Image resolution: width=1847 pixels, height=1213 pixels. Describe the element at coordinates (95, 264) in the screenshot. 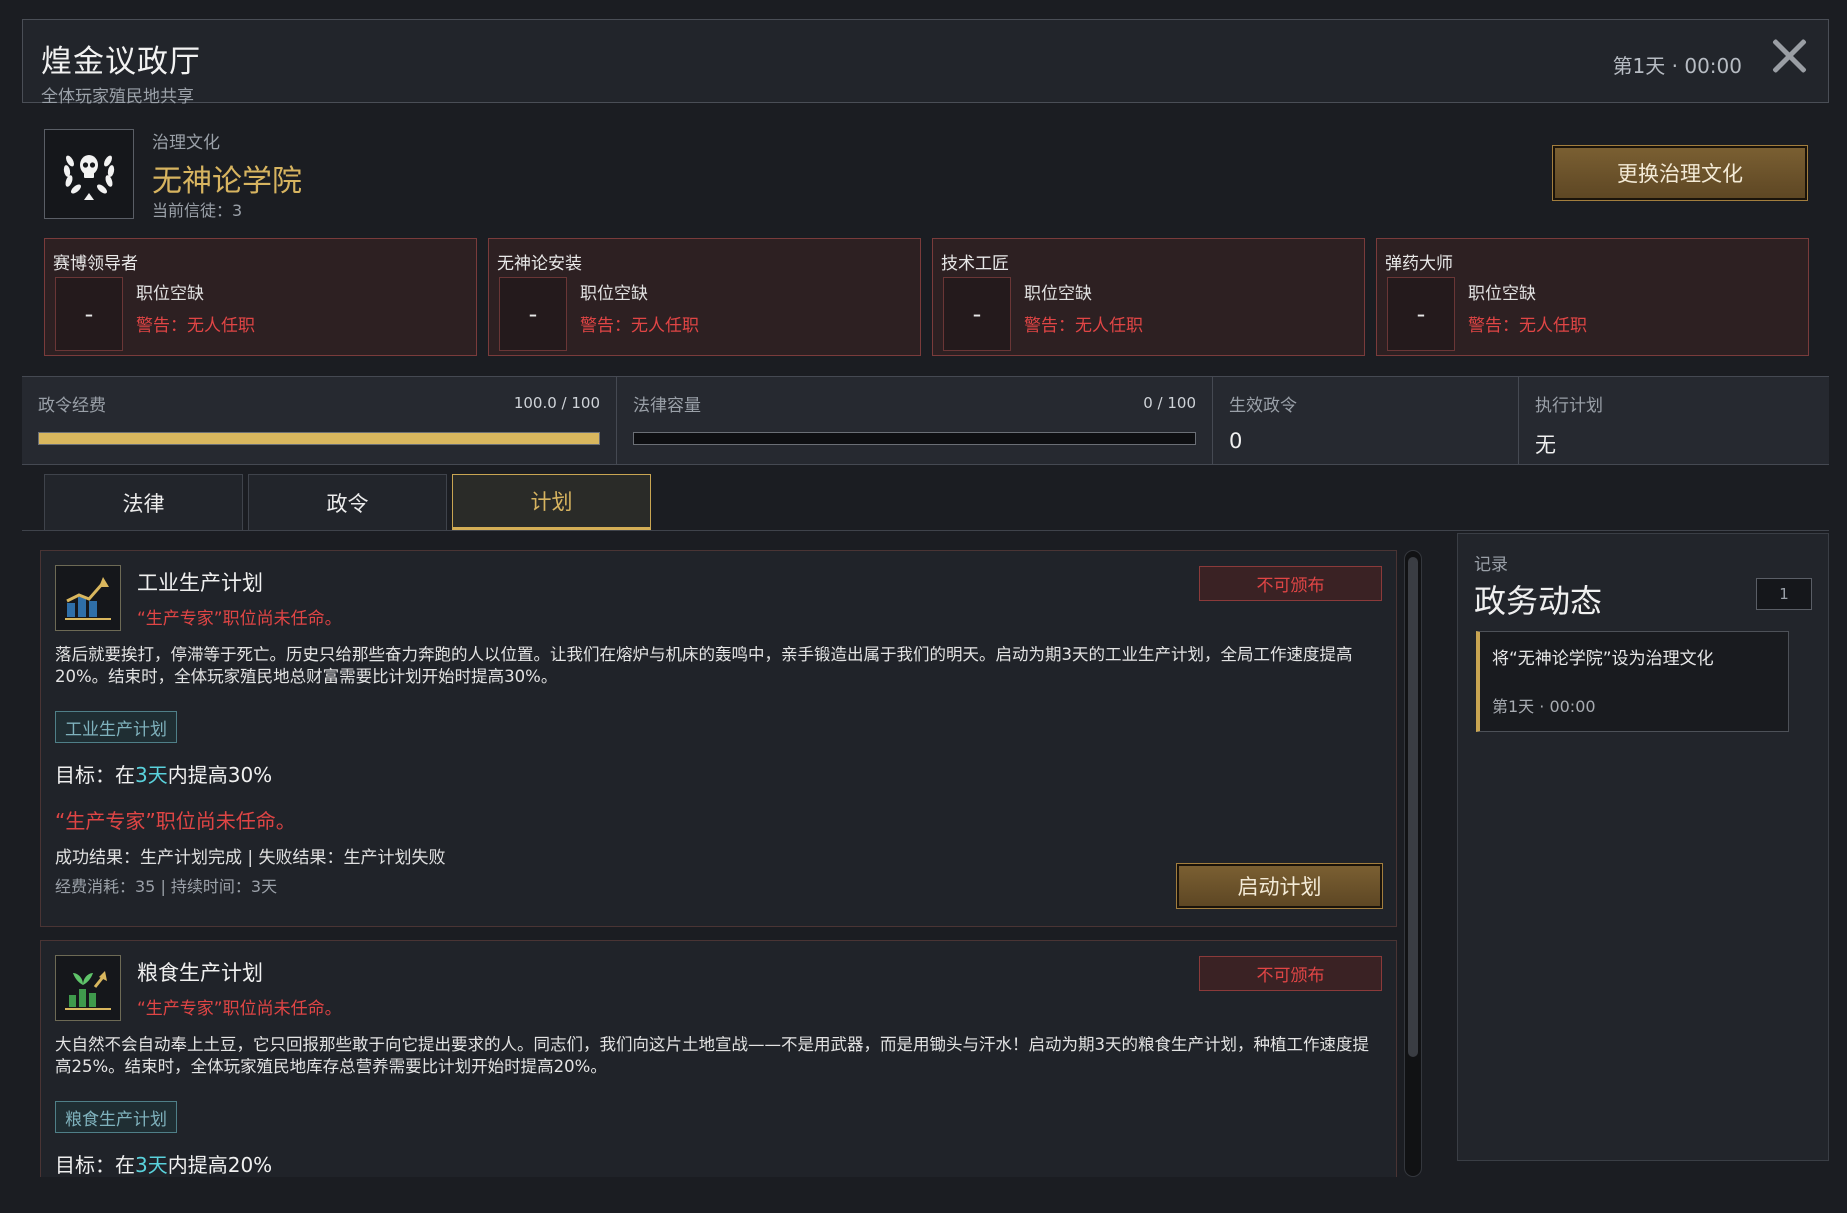

I see `position-title: 赛博领导者` at that location.